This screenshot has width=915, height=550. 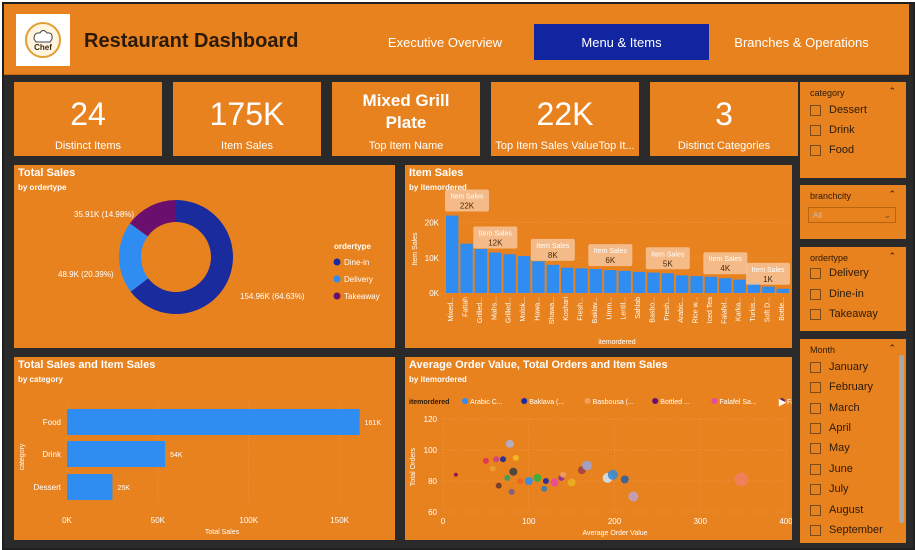 What do you see at coordinates (373, 423) in the screenshot?
I see `value-label: 161K` at bounding box center [373, 423].